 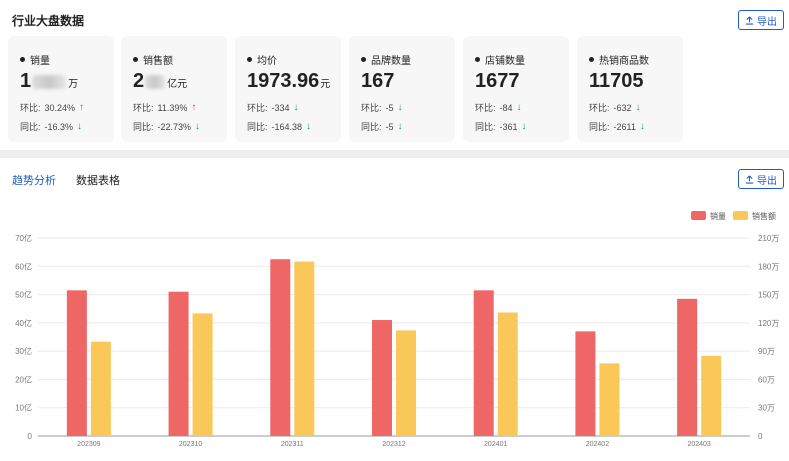 What do you see at coordinates (23, 295) in the screenshot?
I see `y-left-tick-label: 50亿` at bounding box center [23, 295].